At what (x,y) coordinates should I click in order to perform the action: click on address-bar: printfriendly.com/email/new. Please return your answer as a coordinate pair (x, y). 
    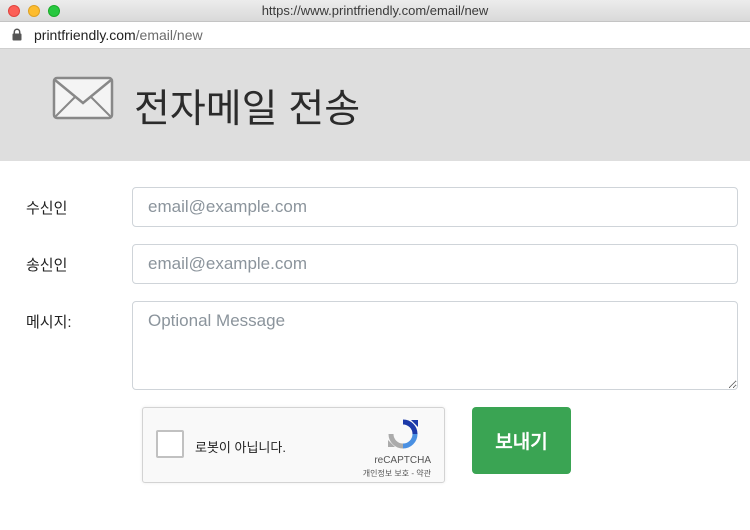
    Looking at the image, I should click on (375, 35).